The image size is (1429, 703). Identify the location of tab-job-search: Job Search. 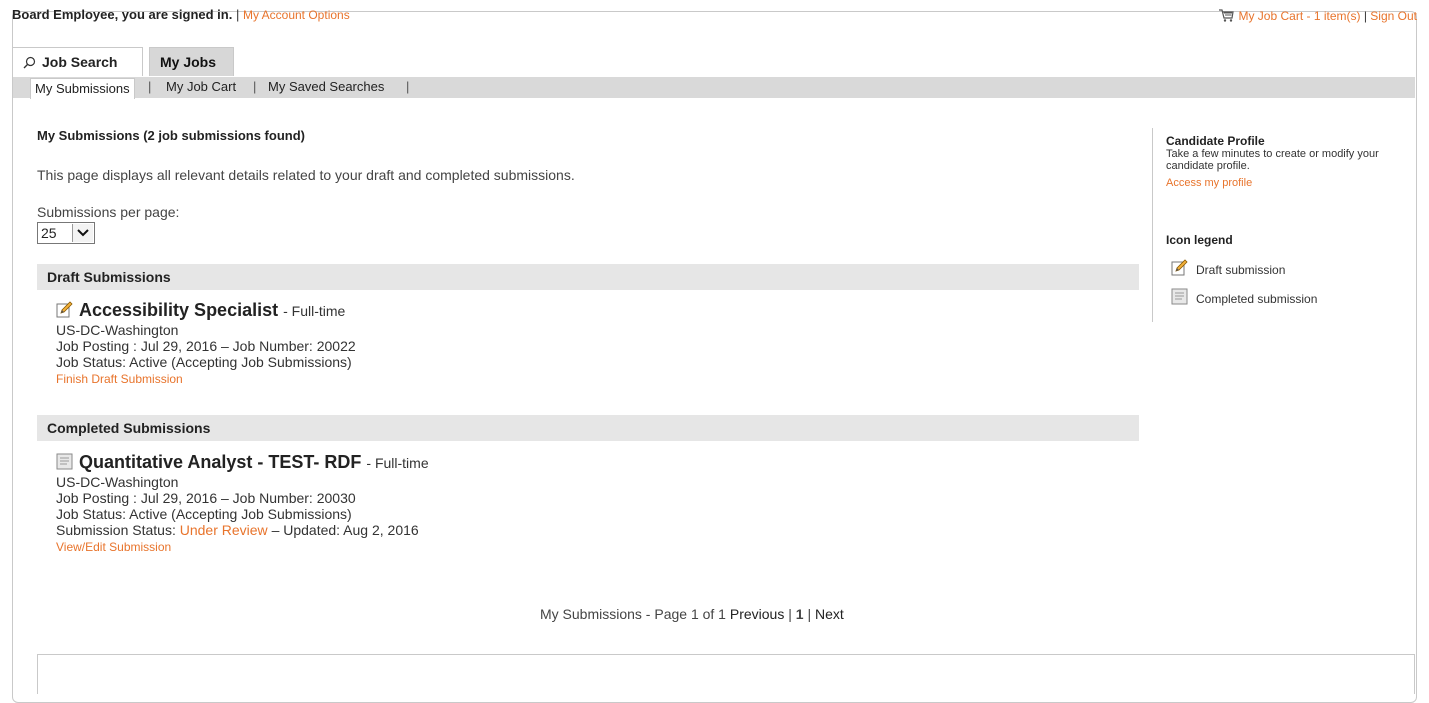
(77, 61).